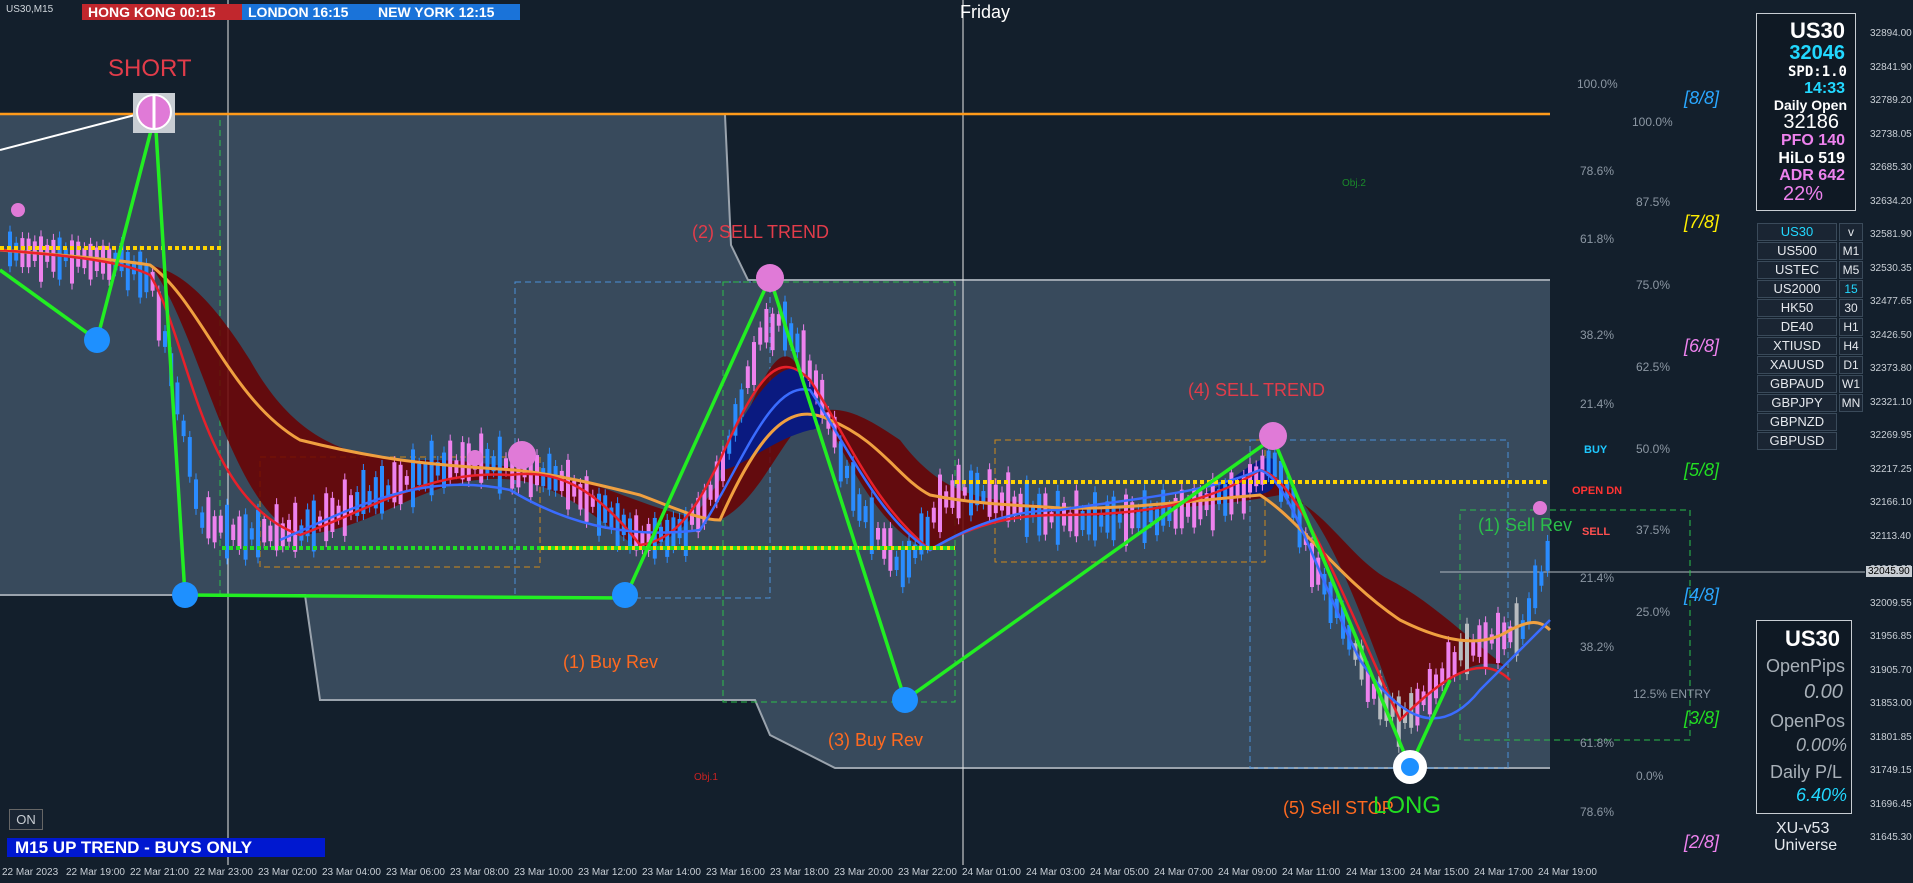  What do you see at coordinates (1813, 638) in the screenshot?
I see `pos-symbol: US30` at bounding box center [1813, 638].